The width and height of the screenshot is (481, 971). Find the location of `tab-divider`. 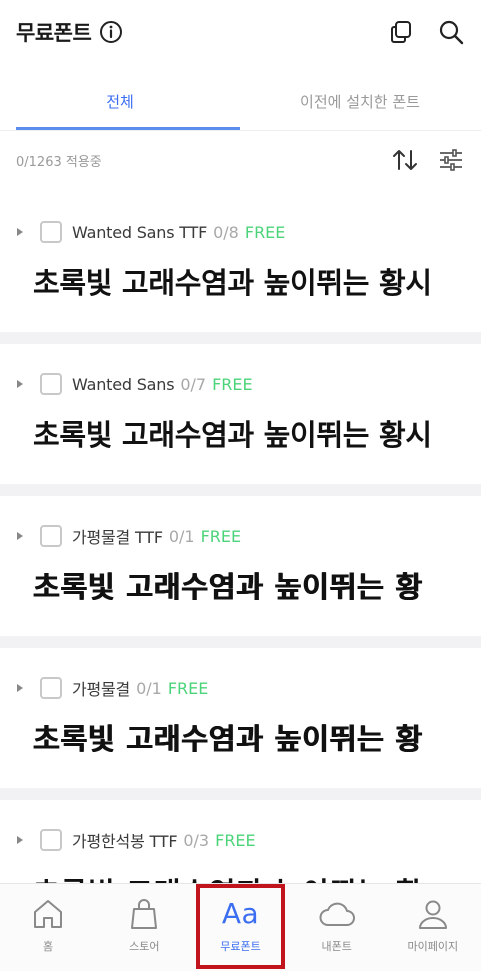

tab-divider is located at coordinates (240, 130).